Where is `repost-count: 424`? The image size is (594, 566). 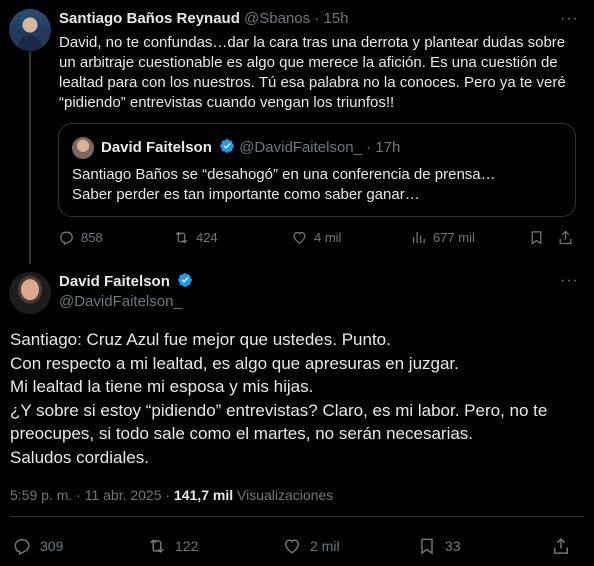
repost-count: 424 is located at coordinates (207, 237).